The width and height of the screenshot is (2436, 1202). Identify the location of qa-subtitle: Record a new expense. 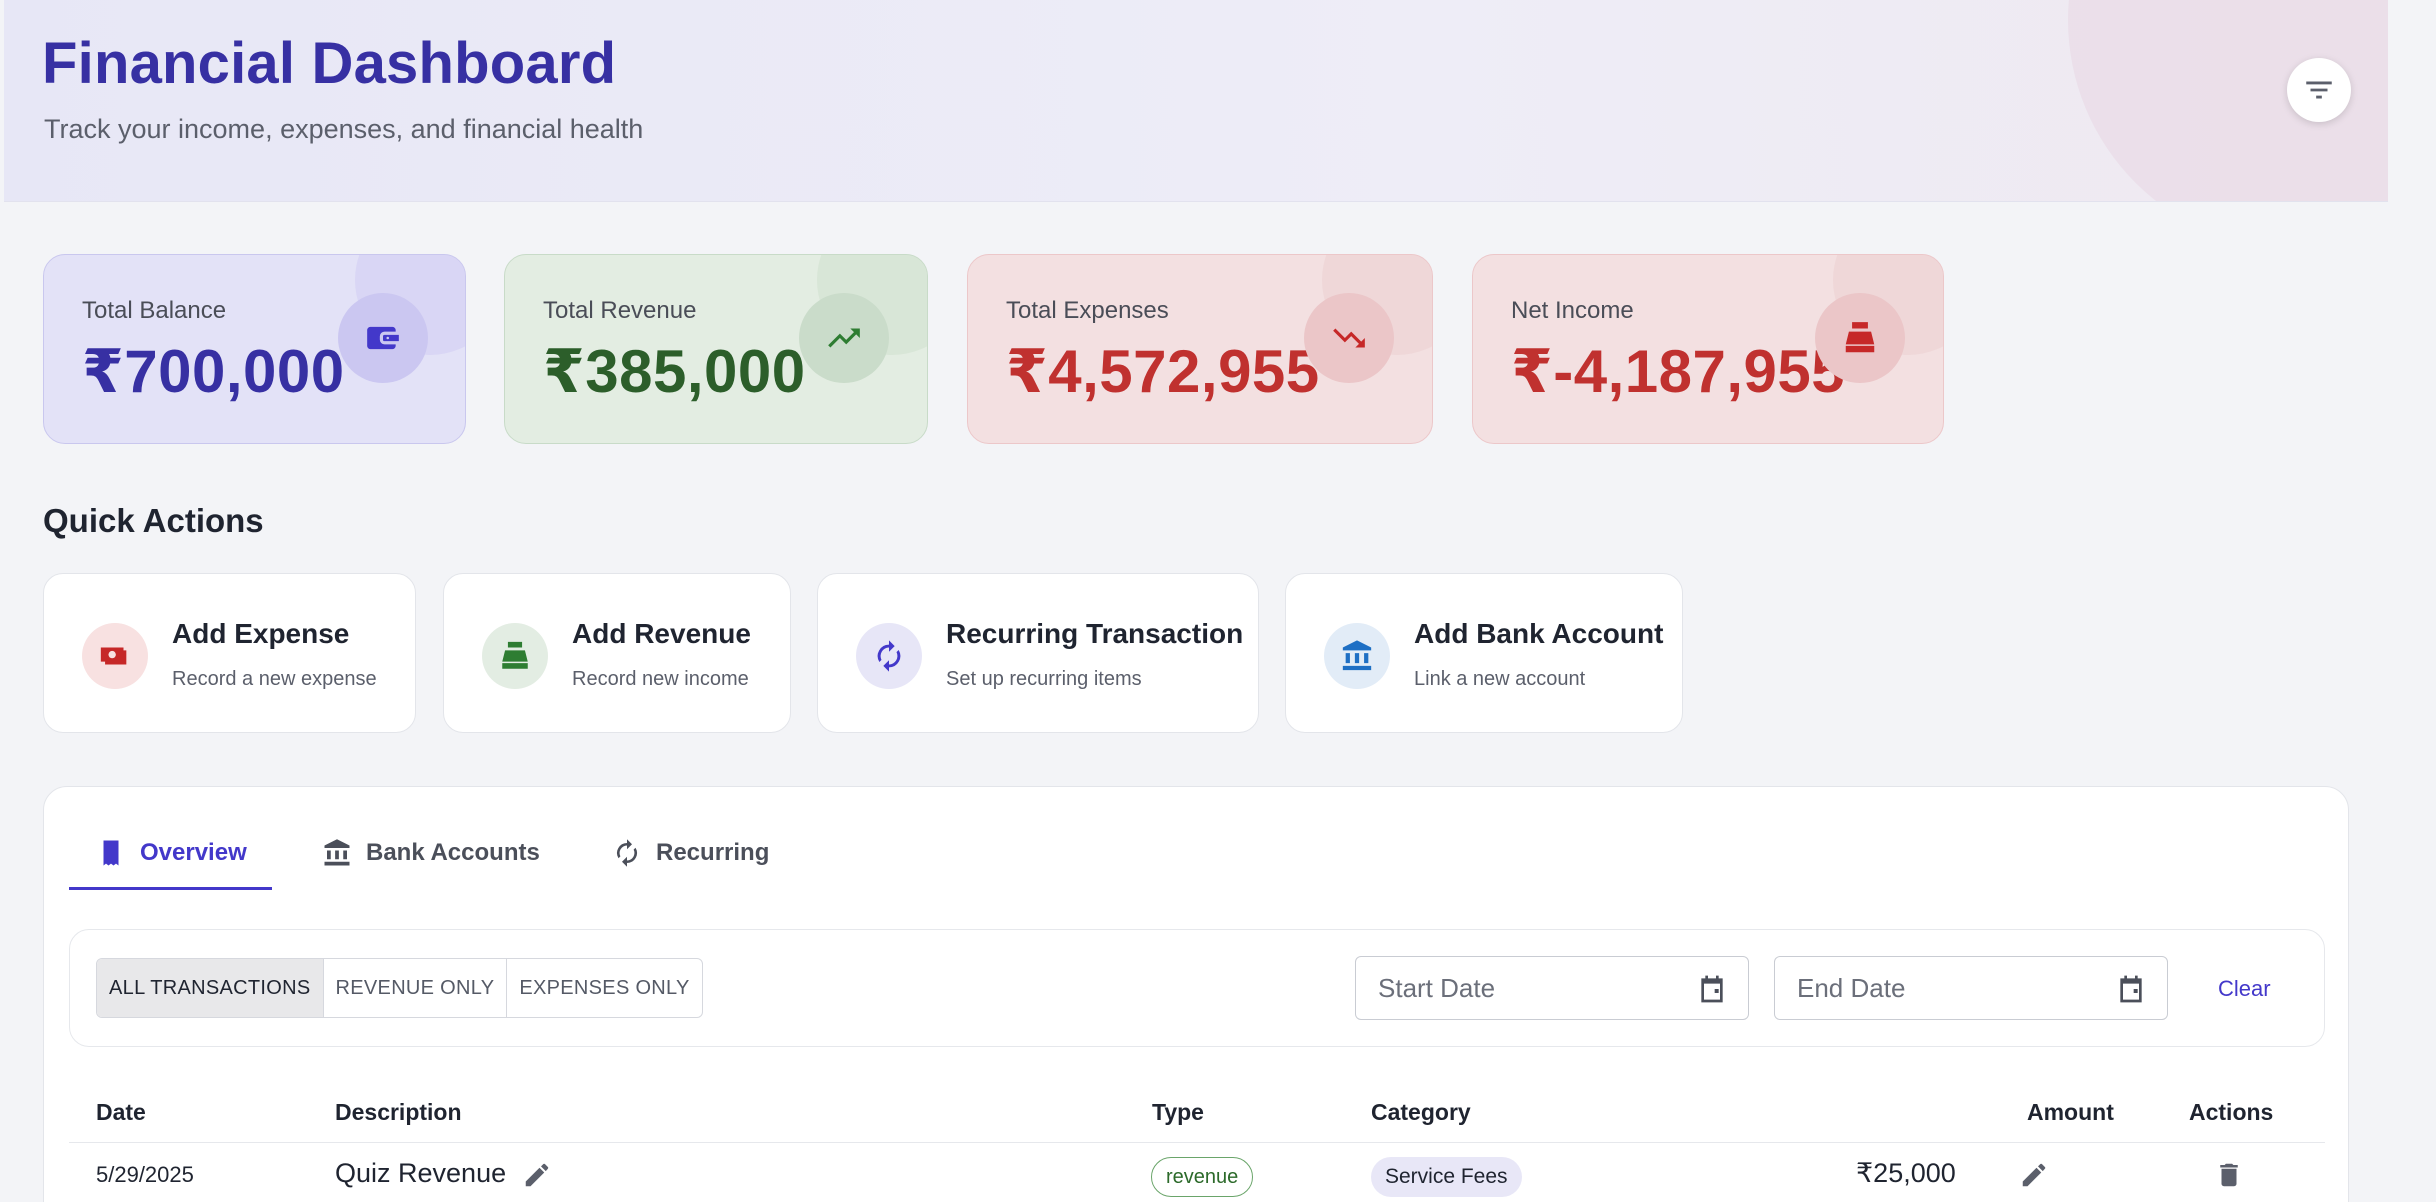
(274, 679).